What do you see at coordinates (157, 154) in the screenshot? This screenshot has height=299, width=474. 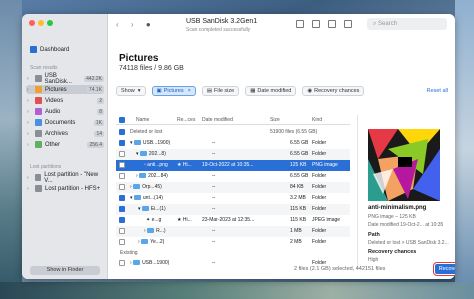 I see `row-name: 202...8)` at bounding box center [157, 154].